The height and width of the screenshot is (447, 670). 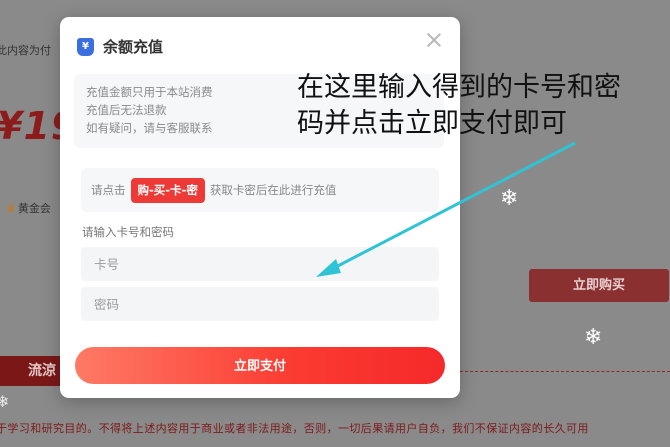 I want to click on arrow-shaft, so click(x=452, y=206).